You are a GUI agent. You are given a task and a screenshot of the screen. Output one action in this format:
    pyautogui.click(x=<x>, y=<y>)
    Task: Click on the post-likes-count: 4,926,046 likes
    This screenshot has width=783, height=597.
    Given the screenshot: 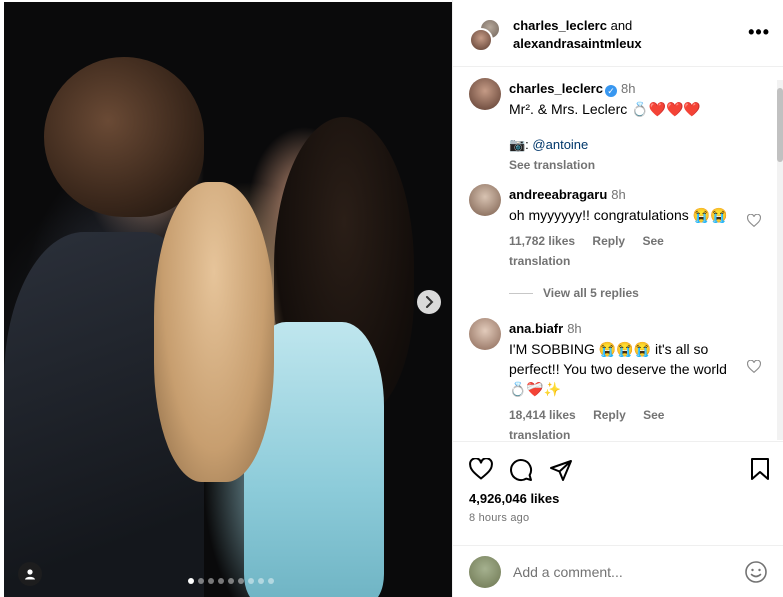 What is the action you would take?
    pyautogui.click(x=514, y=498)
    